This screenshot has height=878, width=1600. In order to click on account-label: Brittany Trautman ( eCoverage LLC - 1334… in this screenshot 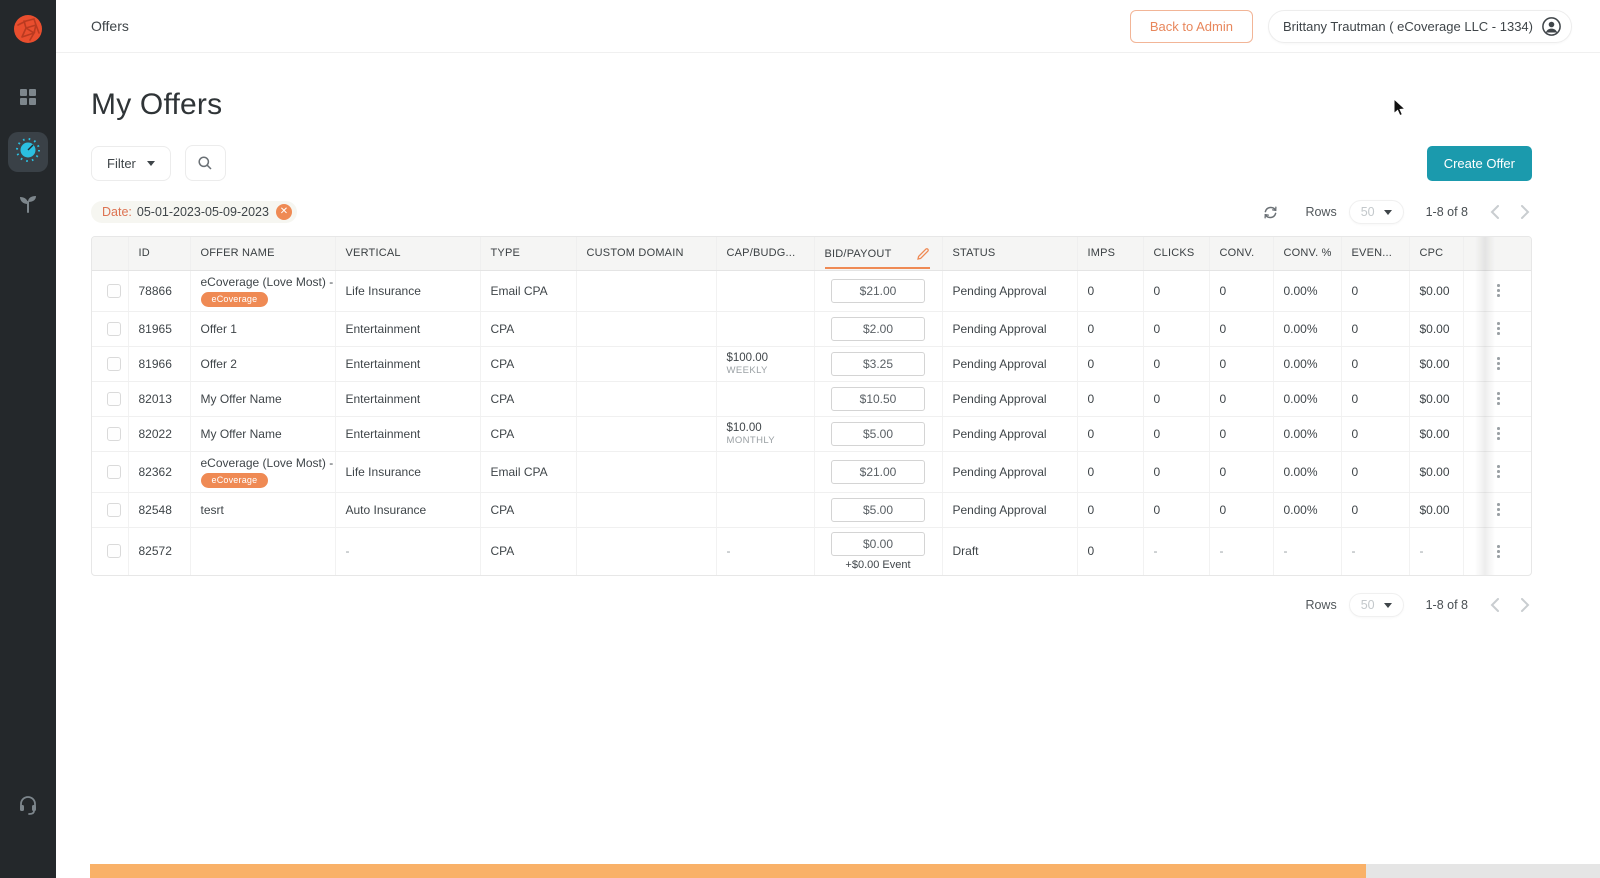, I will do `click(1407, 26)`.